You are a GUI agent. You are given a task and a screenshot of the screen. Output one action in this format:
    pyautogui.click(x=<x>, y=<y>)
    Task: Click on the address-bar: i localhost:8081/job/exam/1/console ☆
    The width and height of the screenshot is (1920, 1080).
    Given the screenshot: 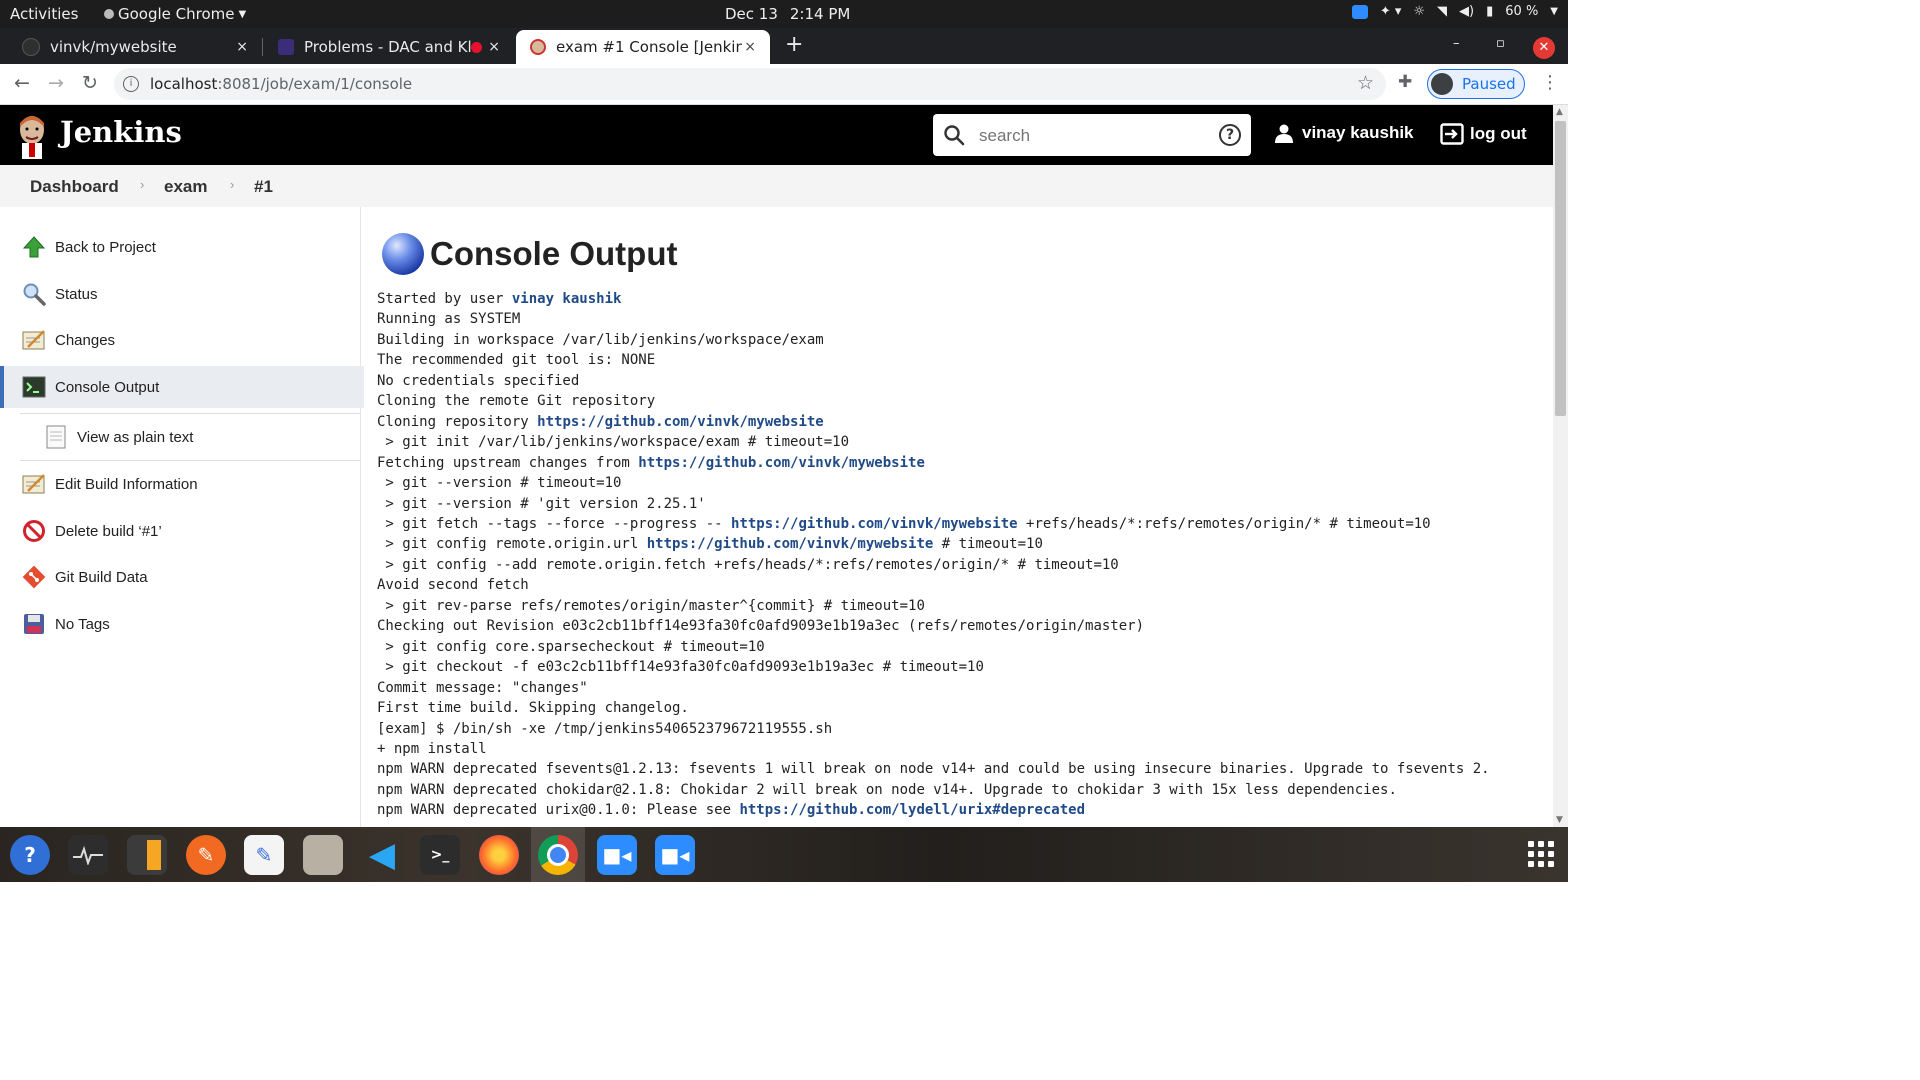 What is the action you would take?
    pyautogui.click(x=750, y=84)
    